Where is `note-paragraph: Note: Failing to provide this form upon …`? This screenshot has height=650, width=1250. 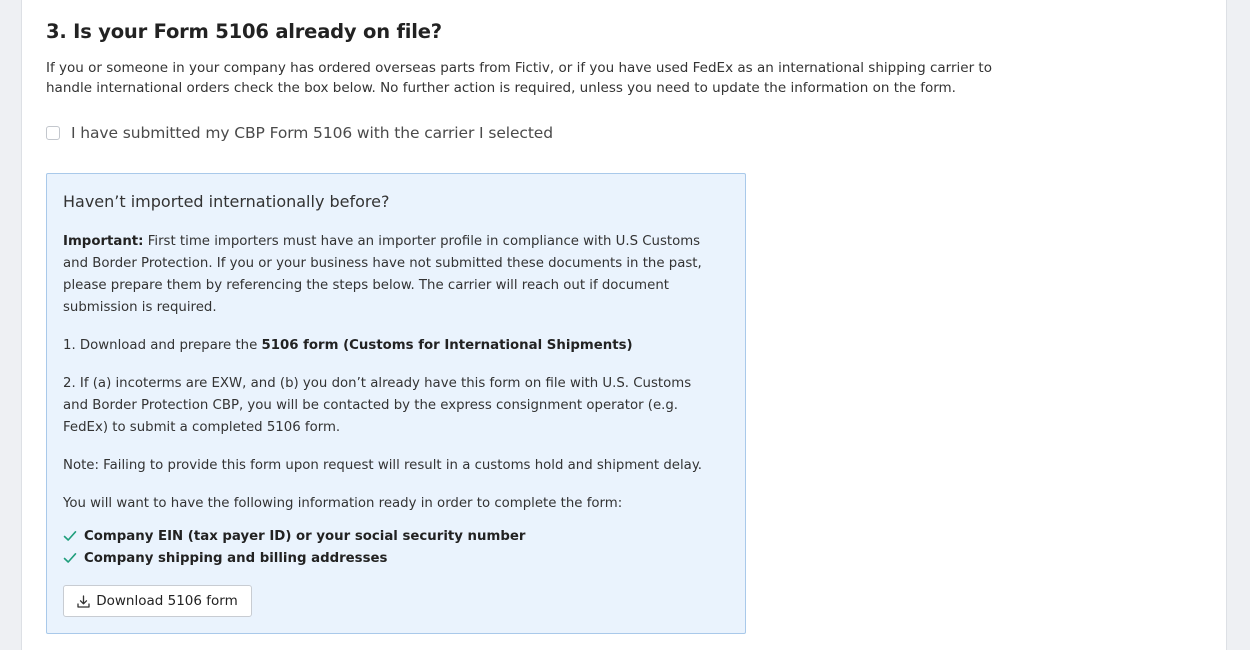 note-paragraph: Note: Failing to provide this form upon … is located at coordinates (383, 465).